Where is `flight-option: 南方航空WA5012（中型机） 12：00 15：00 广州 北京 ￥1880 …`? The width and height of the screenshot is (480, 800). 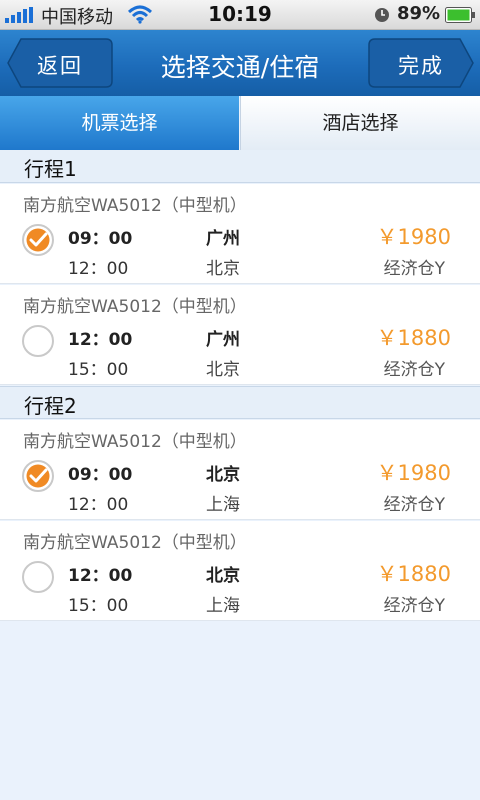
flight-option: 南方航空WA5012（中型机） 12：00 15：00 广州 北京 ￥1880 … is located at coordinates (240, 335).